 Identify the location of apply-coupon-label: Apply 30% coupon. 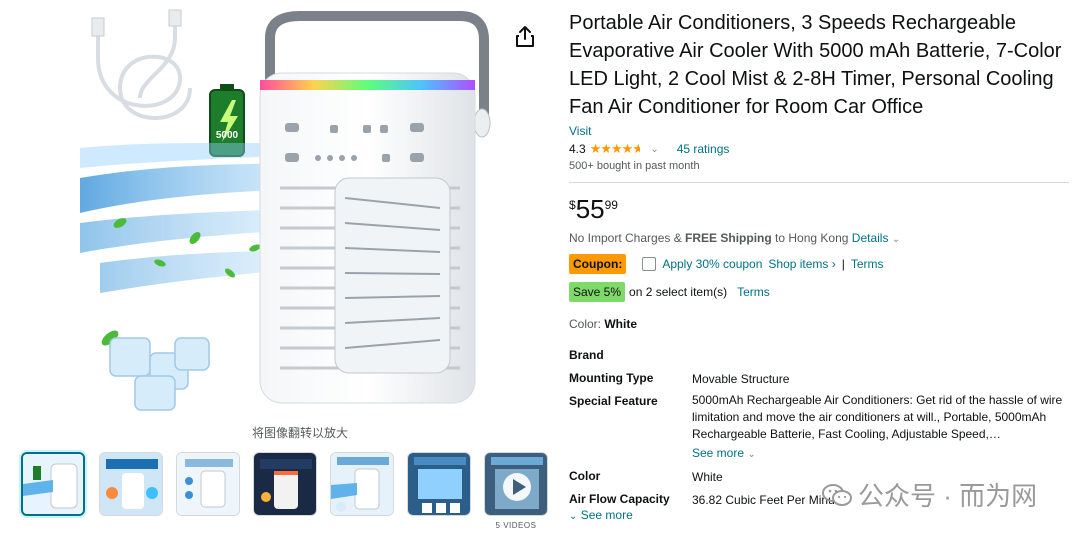
(712, 264).